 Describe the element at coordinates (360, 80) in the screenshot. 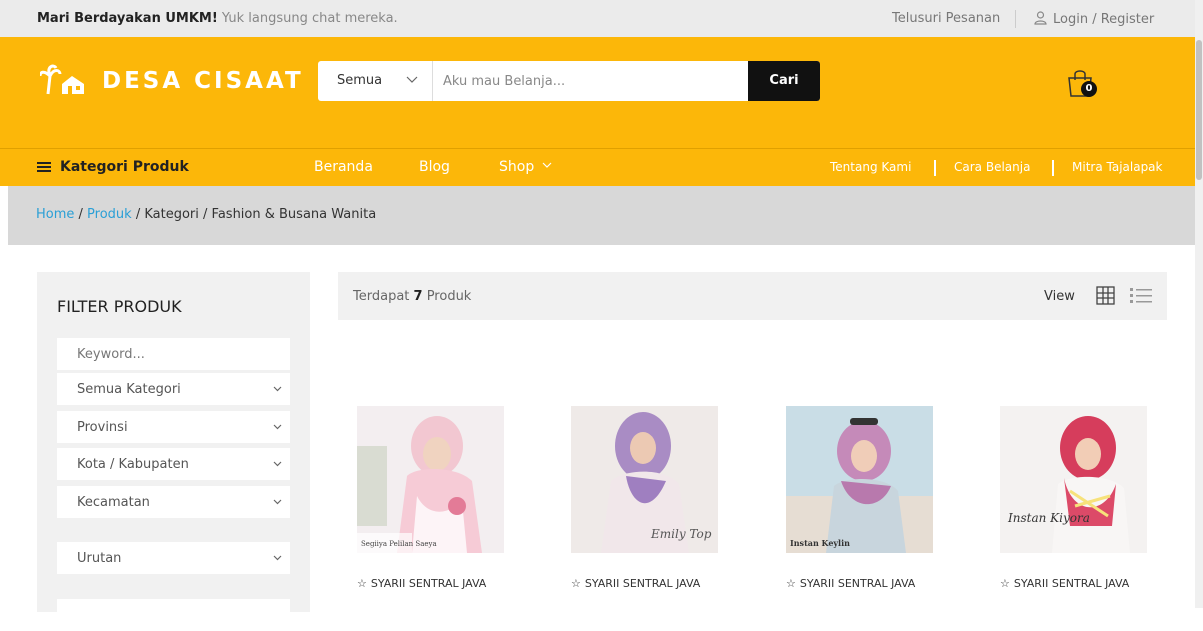

I see `search-category-label: Semua` at that location.